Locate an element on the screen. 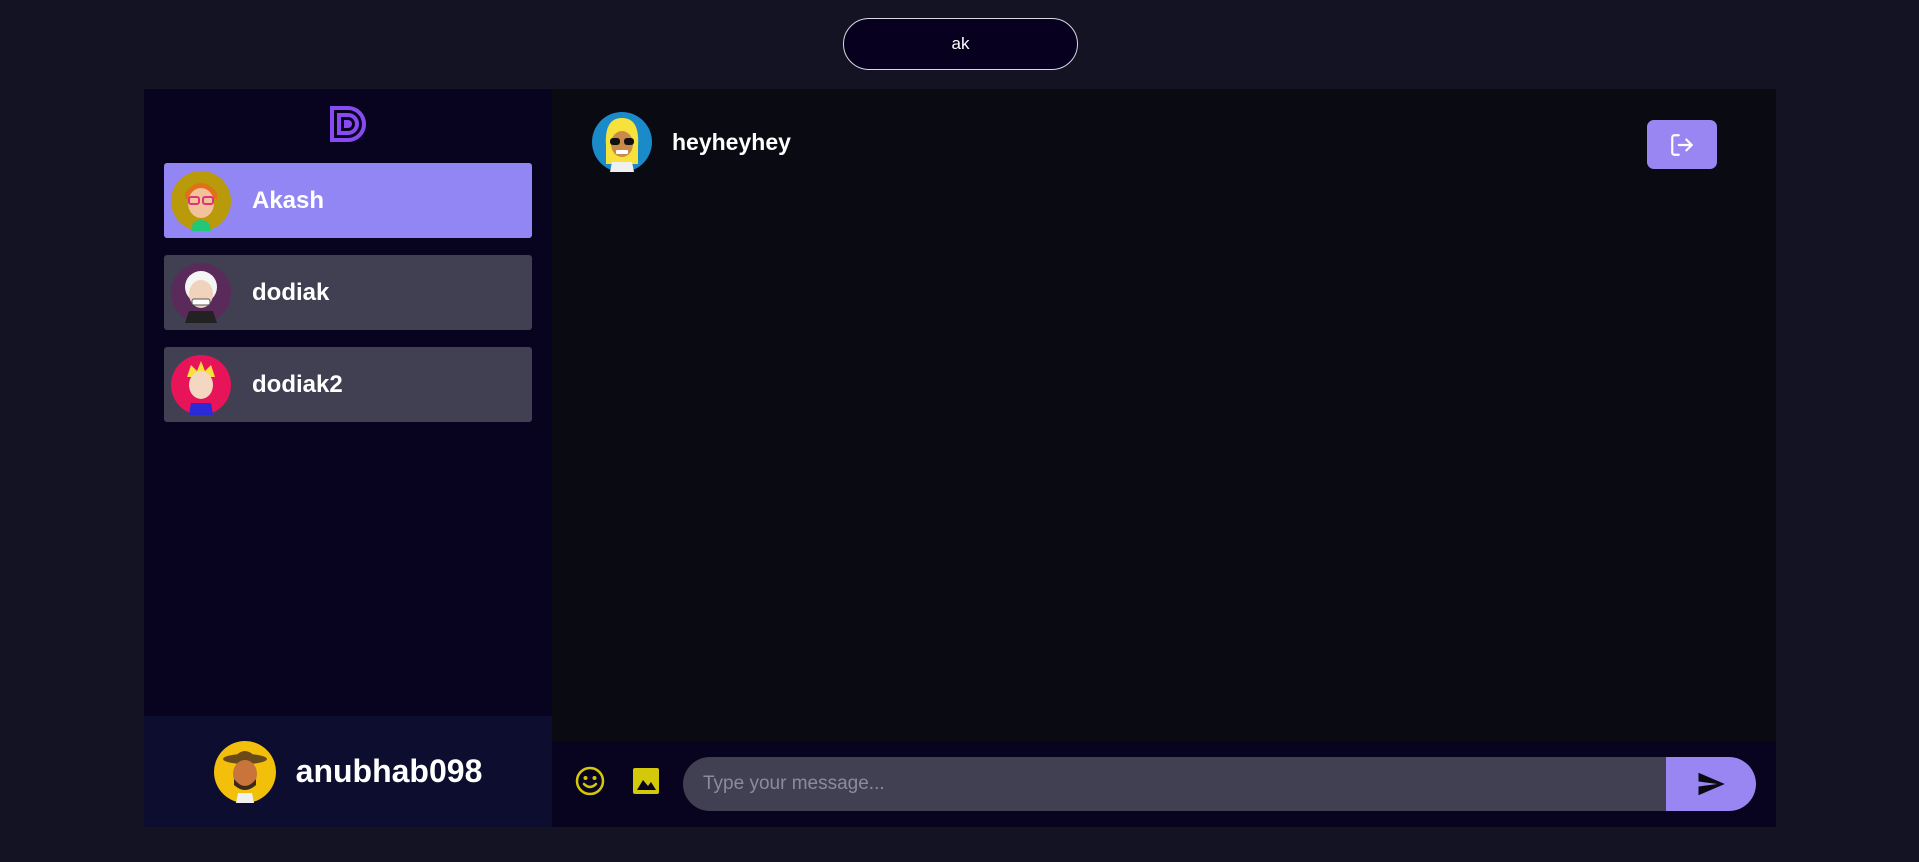 The height and width of the screenshot is (862, 1919). contact-item-dodiak: dodiak is located at coordinates (348, 292).